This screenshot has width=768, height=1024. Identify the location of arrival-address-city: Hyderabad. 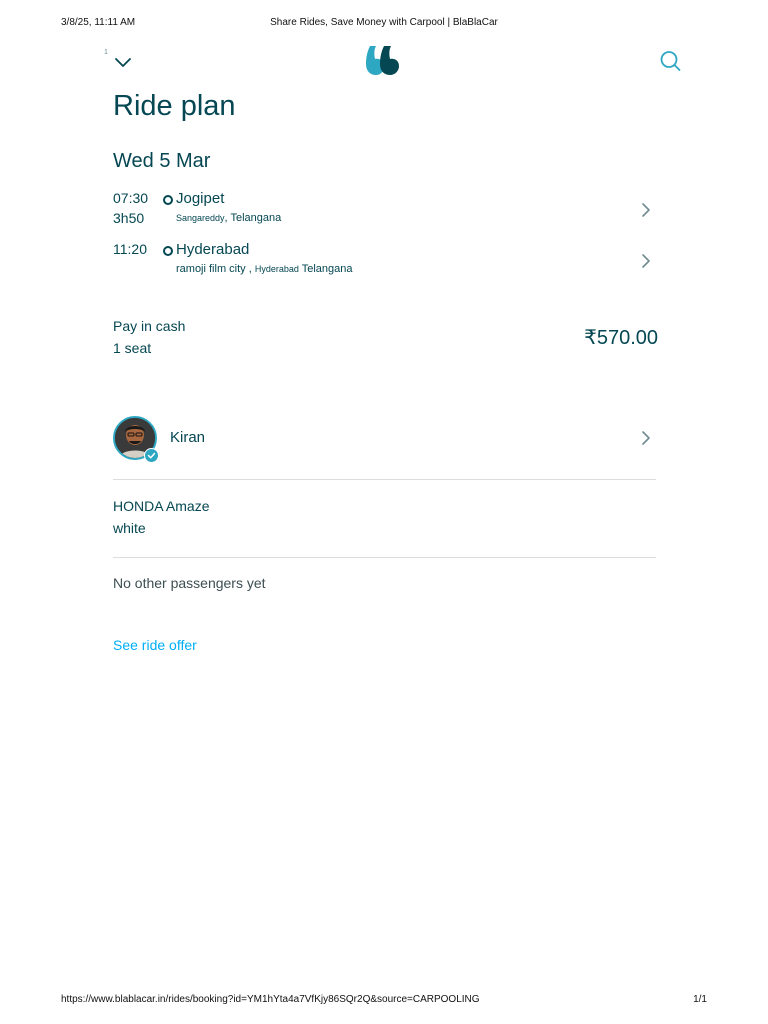
(276, 269).